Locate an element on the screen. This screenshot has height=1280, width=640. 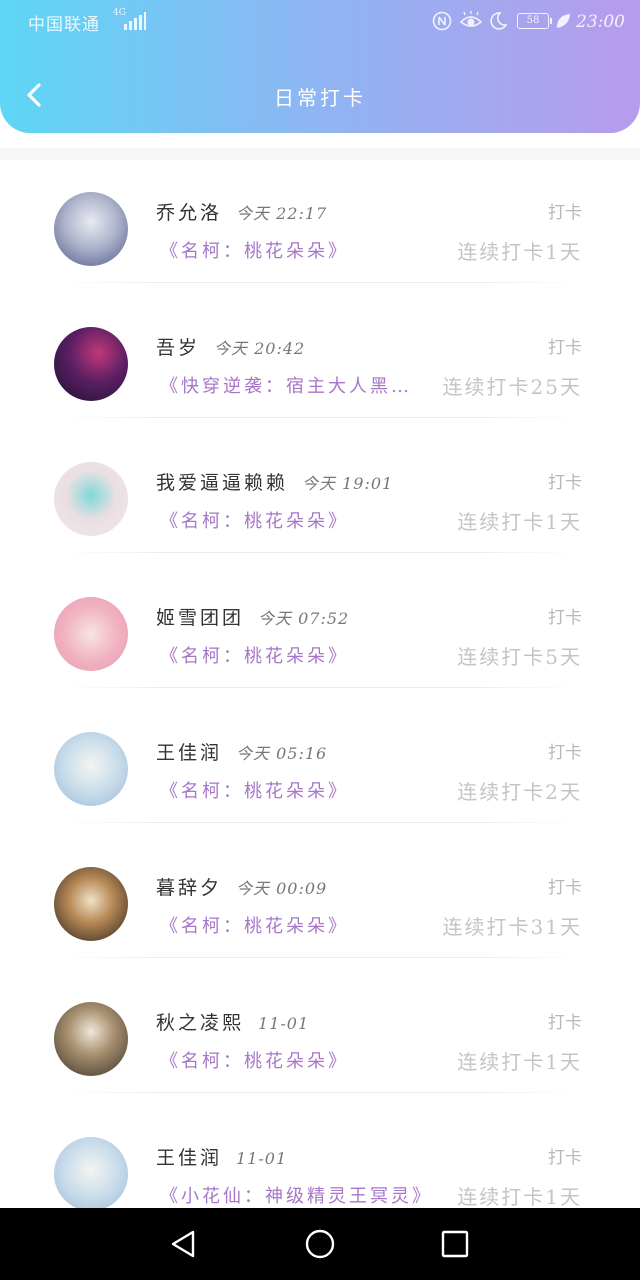
list-item: 王佳润 今天 05:16 《名柯：桃花朵朵》 打卡 连续打卡2天 is located at coordinates (320, 755).